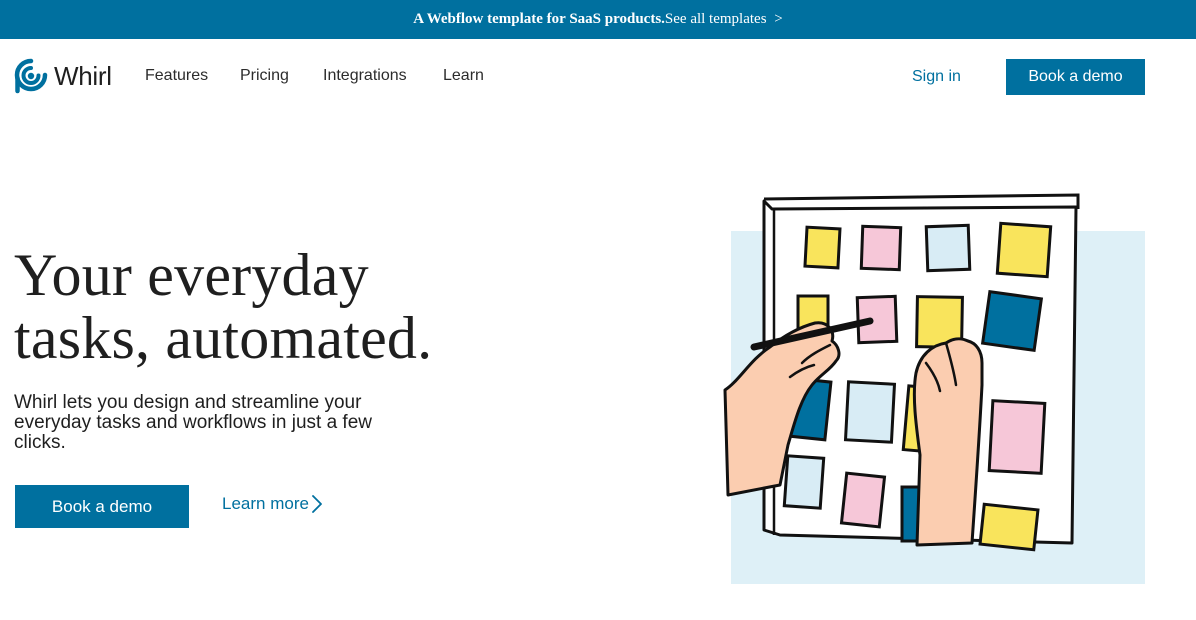 The image size is (1196, 620). I want to click on hero-title-line-1: Your everyday, so click(191, 275).